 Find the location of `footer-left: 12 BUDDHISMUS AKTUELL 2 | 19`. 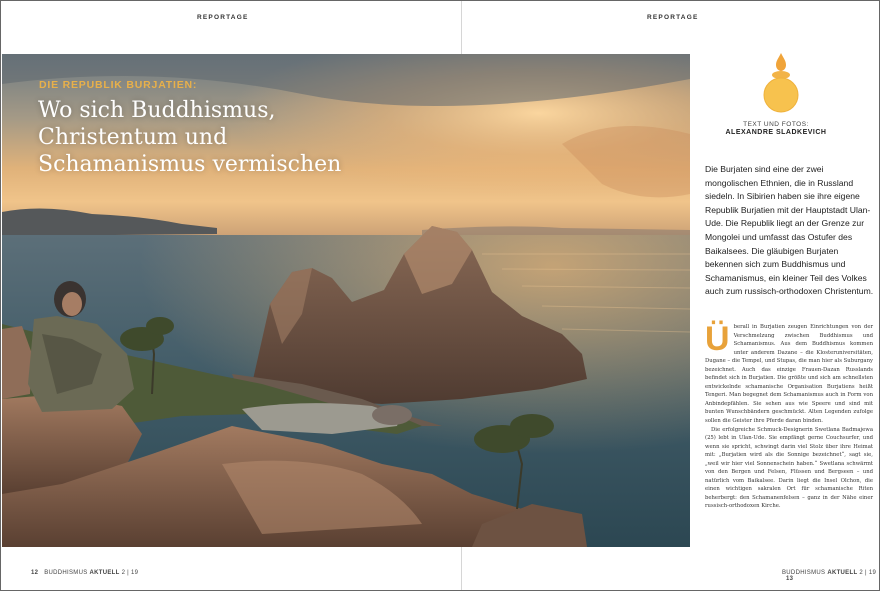

footer-left: 12 BUDDHISMUS AKTUELL 2 | 19 is located at coordinates (84, 573).